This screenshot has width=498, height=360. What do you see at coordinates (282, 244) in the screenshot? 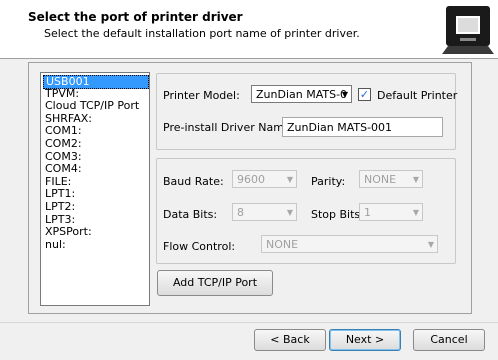
I see `flow-control-value: NONE` at bounding box center [282, 244].